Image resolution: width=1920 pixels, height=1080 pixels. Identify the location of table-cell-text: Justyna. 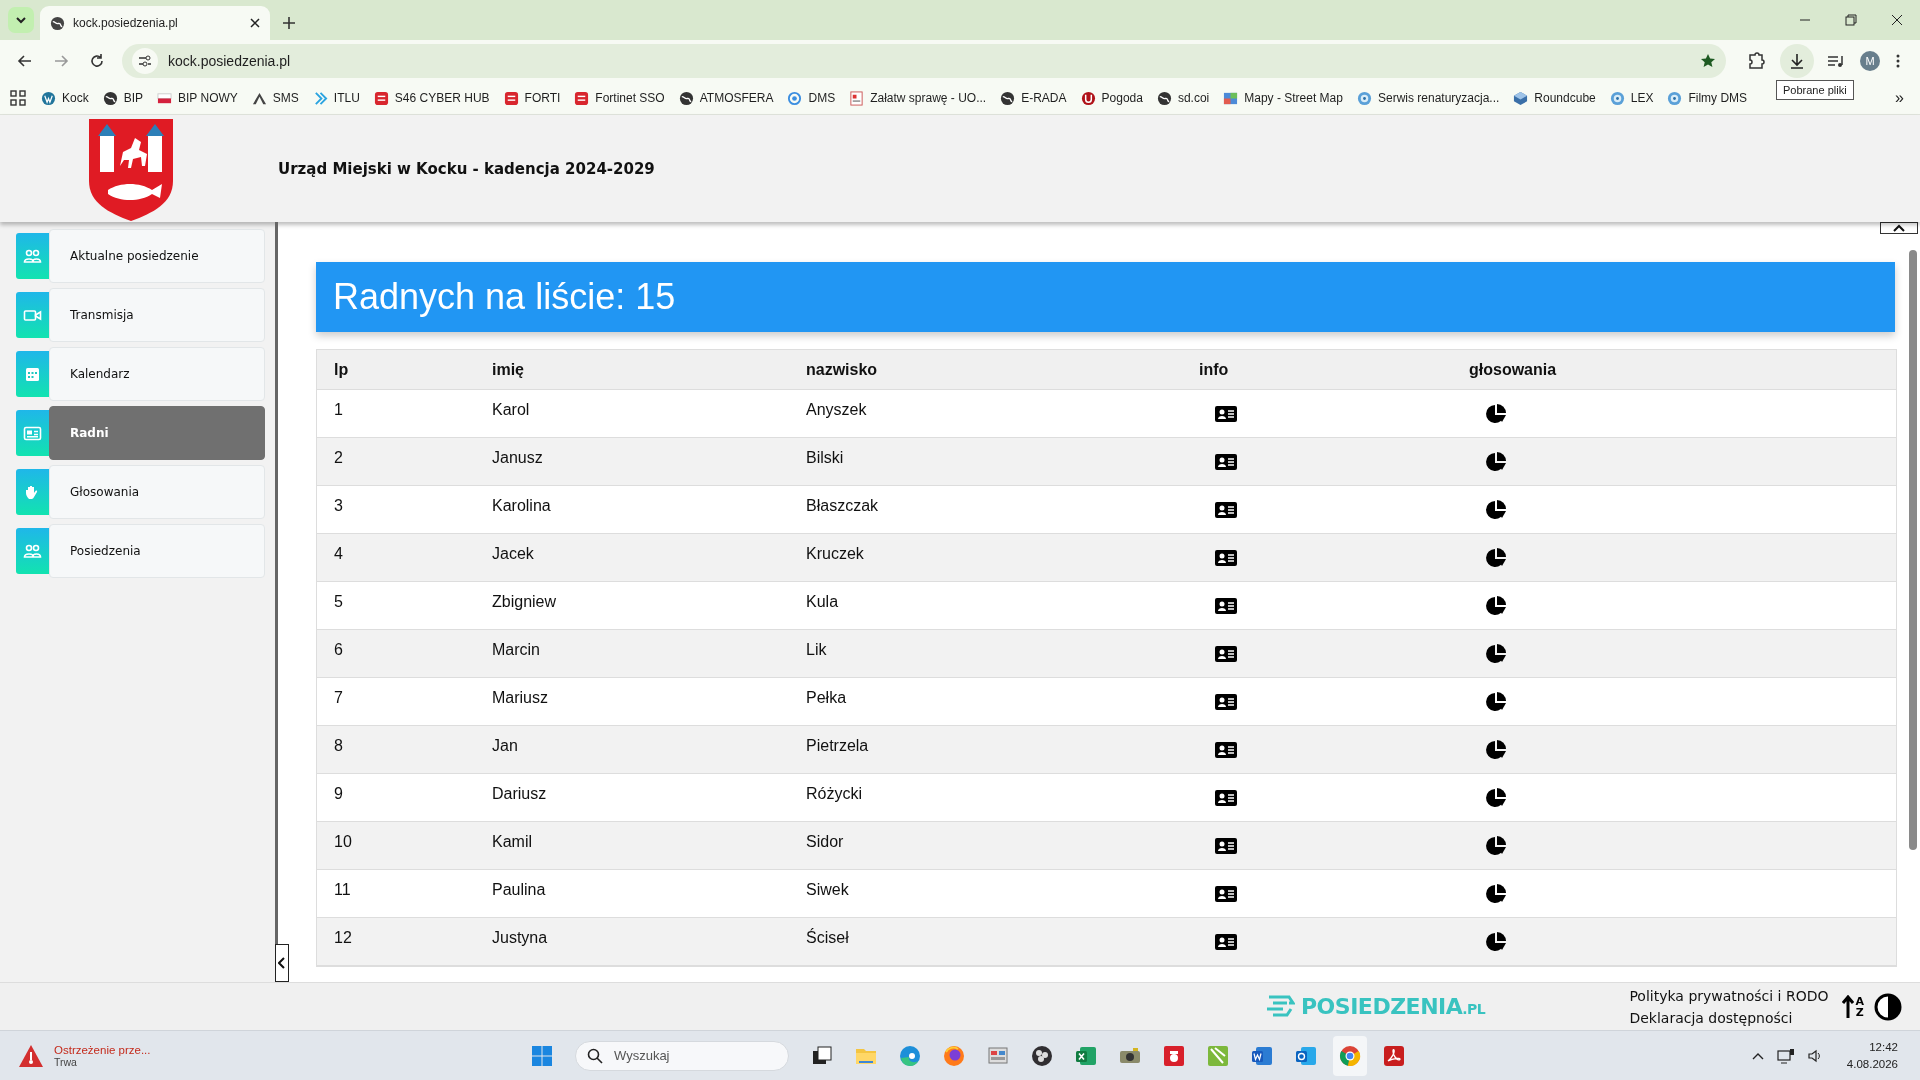
(520, 938).